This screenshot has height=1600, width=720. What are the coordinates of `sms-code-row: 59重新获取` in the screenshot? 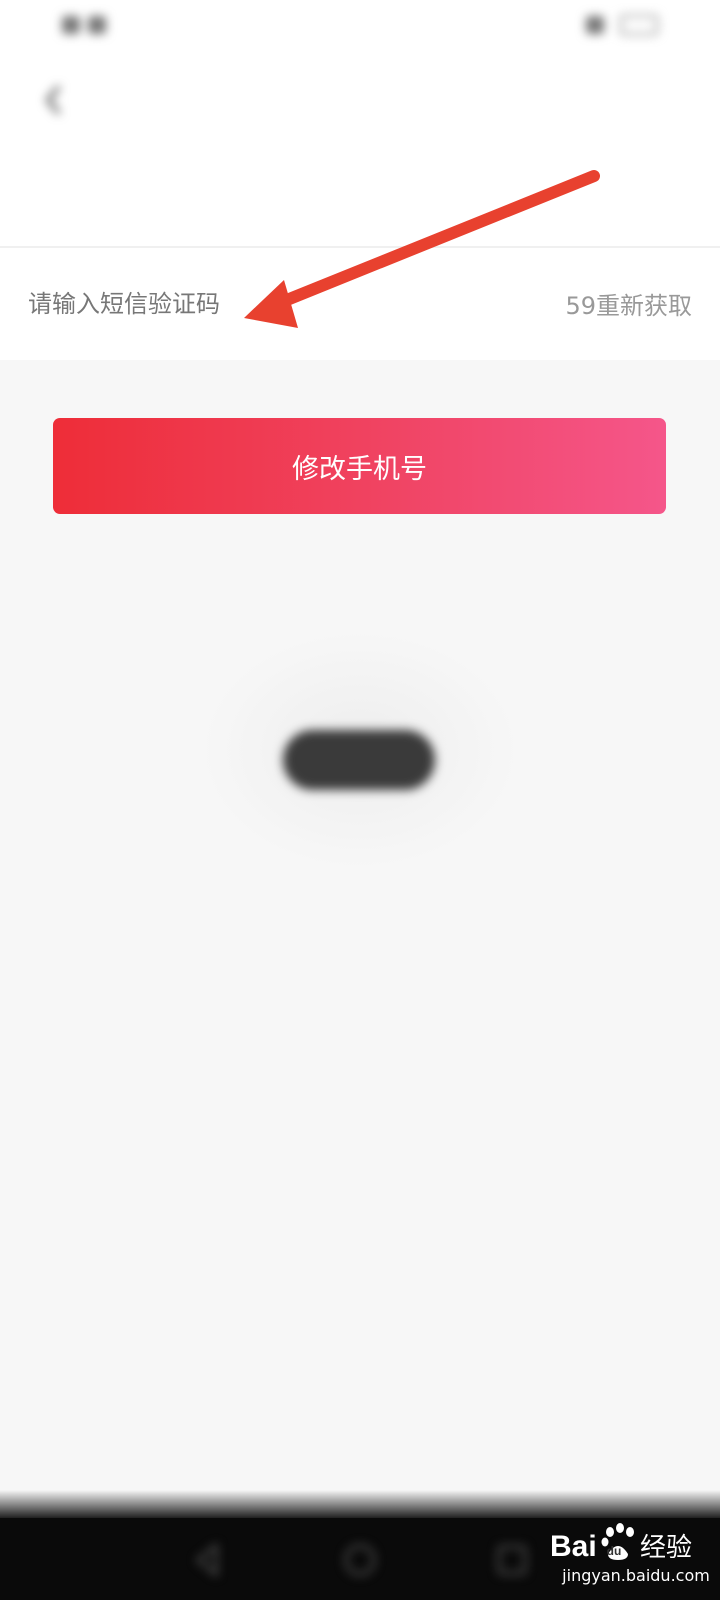 It's located at (360, 304).